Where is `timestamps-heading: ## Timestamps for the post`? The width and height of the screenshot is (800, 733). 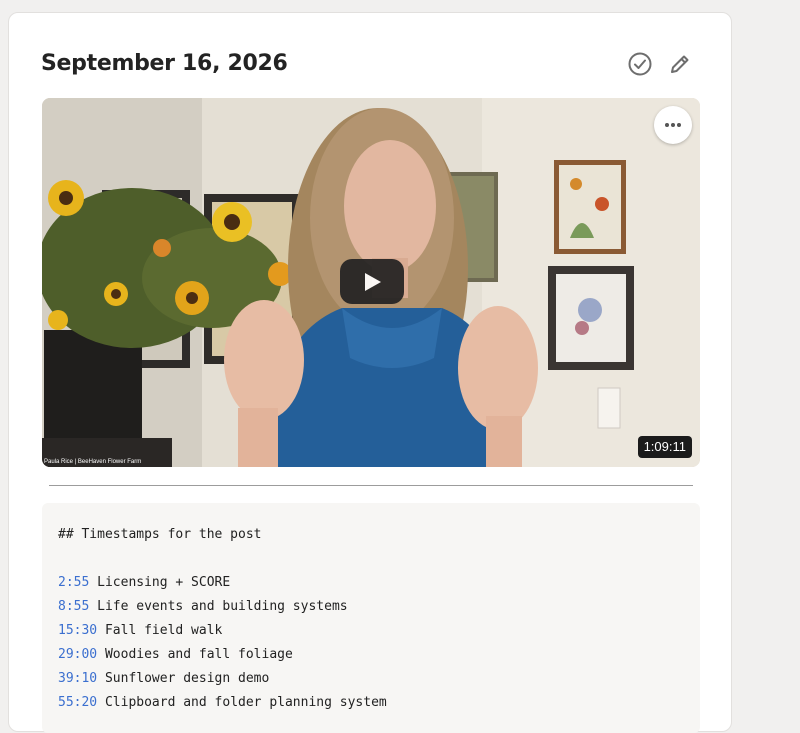
timestamps-heading: ## Timestamps for the post is located at coordinates (160, 534).